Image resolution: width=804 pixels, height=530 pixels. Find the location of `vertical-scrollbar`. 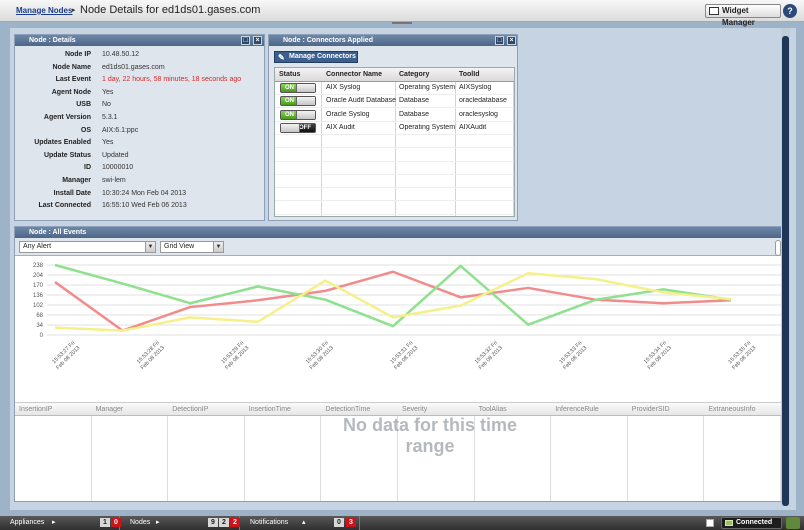

vertical-scrollbar is located at coordinates (785, 267).